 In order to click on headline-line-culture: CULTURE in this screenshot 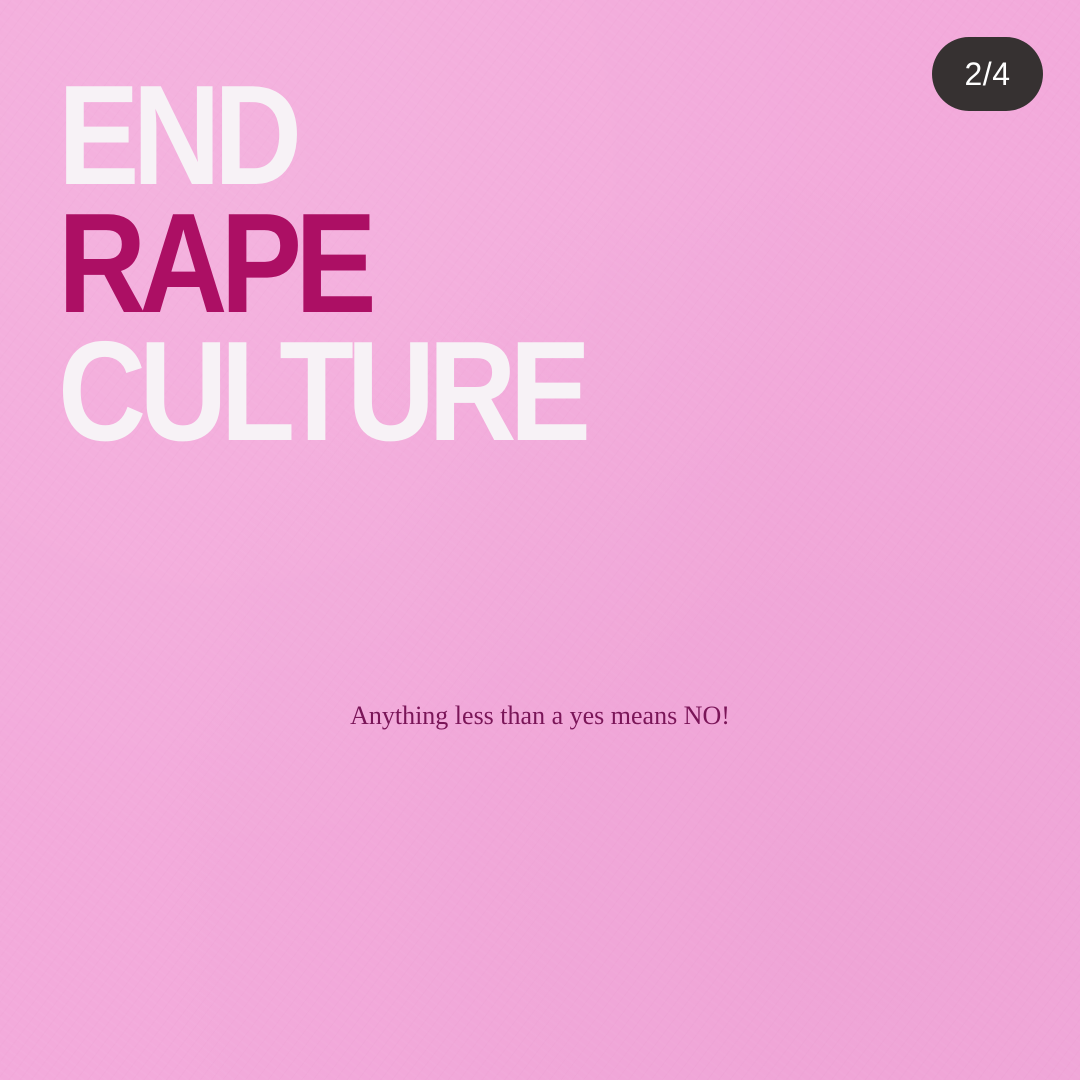, I will do `click(324, 391)`.